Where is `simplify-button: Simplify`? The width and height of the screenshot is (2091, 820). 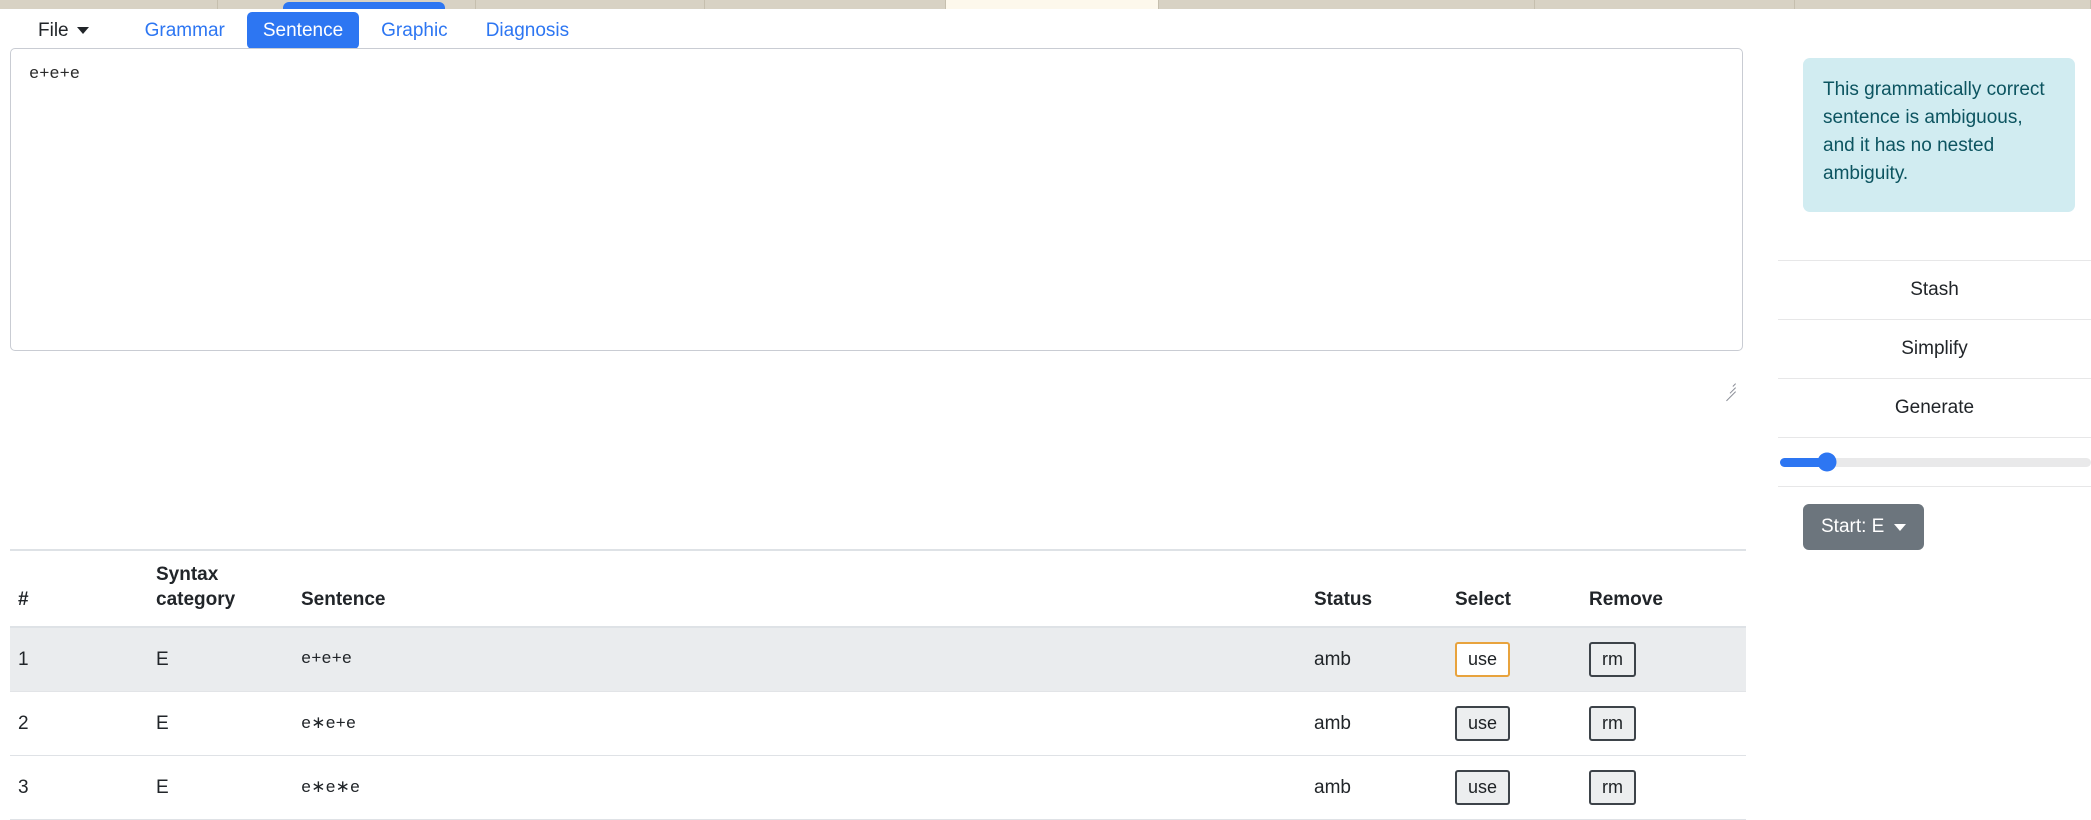 simplify-button: Simplify is located at coordinates (1934, 348).